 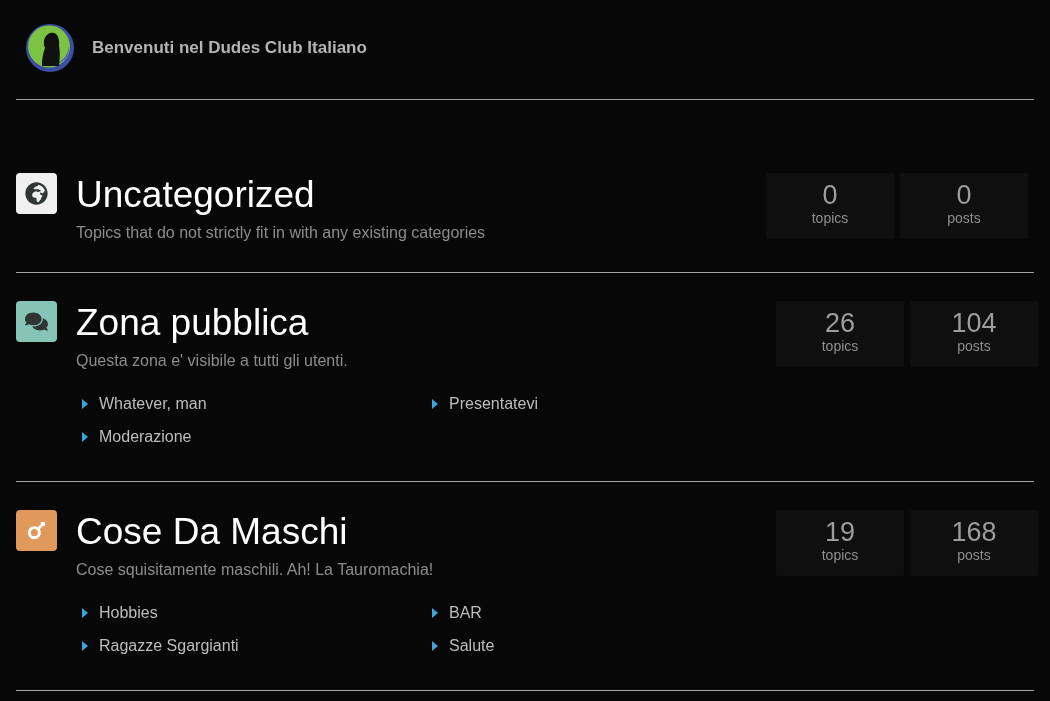 What do you see at coordinates (195, 195) in the screenshot?
I see `category-title: Uncategorized` at bounding box center [195, 195].